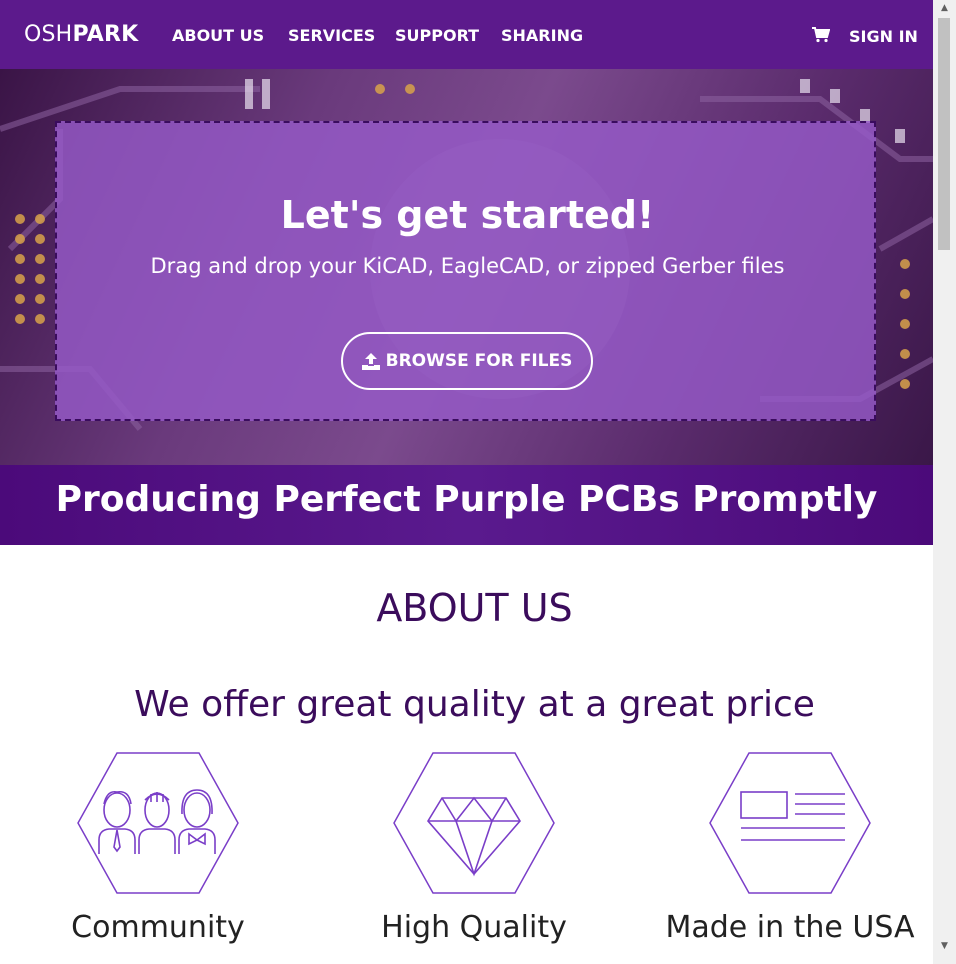 The width and height of the screenshot is (956, 964). What do you see at coordinates (370, 361) in the screenshot?
I see `upload-icon` at bounding box center [370, 361].